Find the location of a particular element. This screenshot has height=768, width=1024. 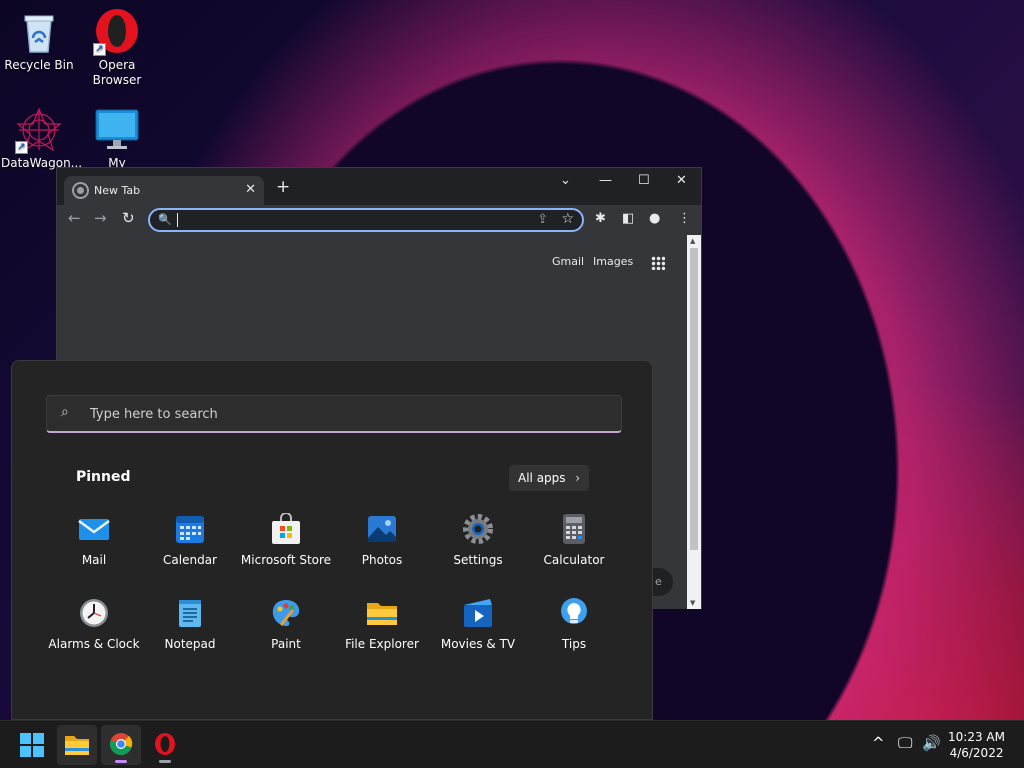

pinned-app-calculator: Calculator is located at coordinates (574, 540).